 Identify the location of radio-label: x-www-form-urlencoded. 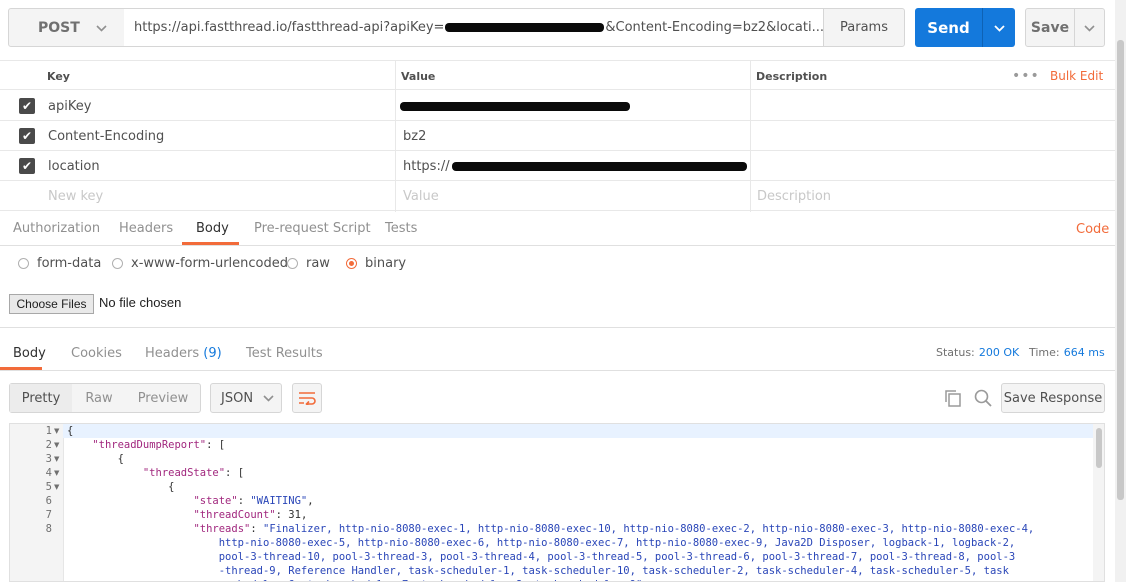
(210, 263).